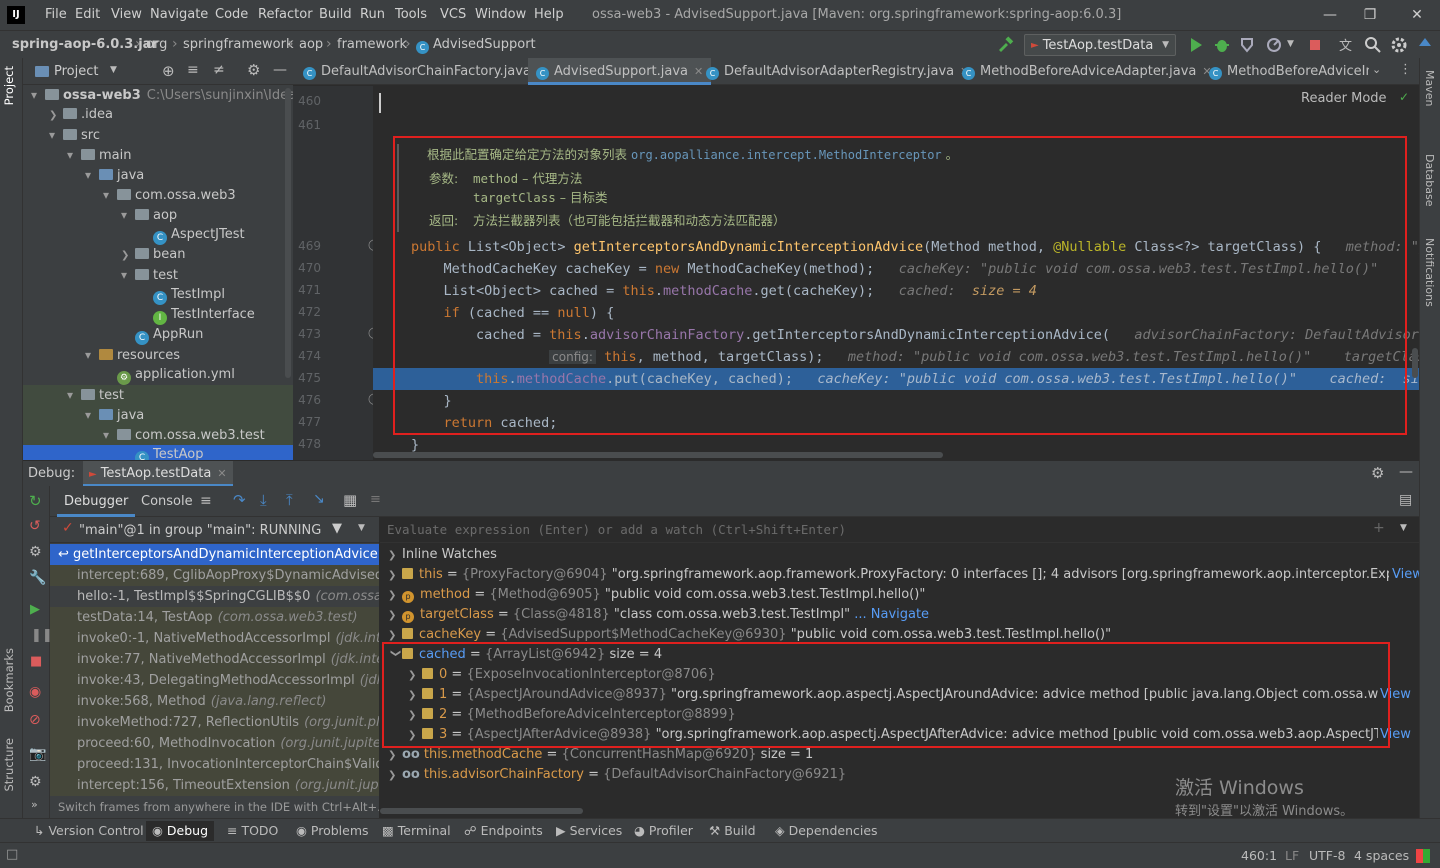 The height and width of the screenshot is (868, 1440). I want to click on add-watch-icon: +, so click(1379, 528).